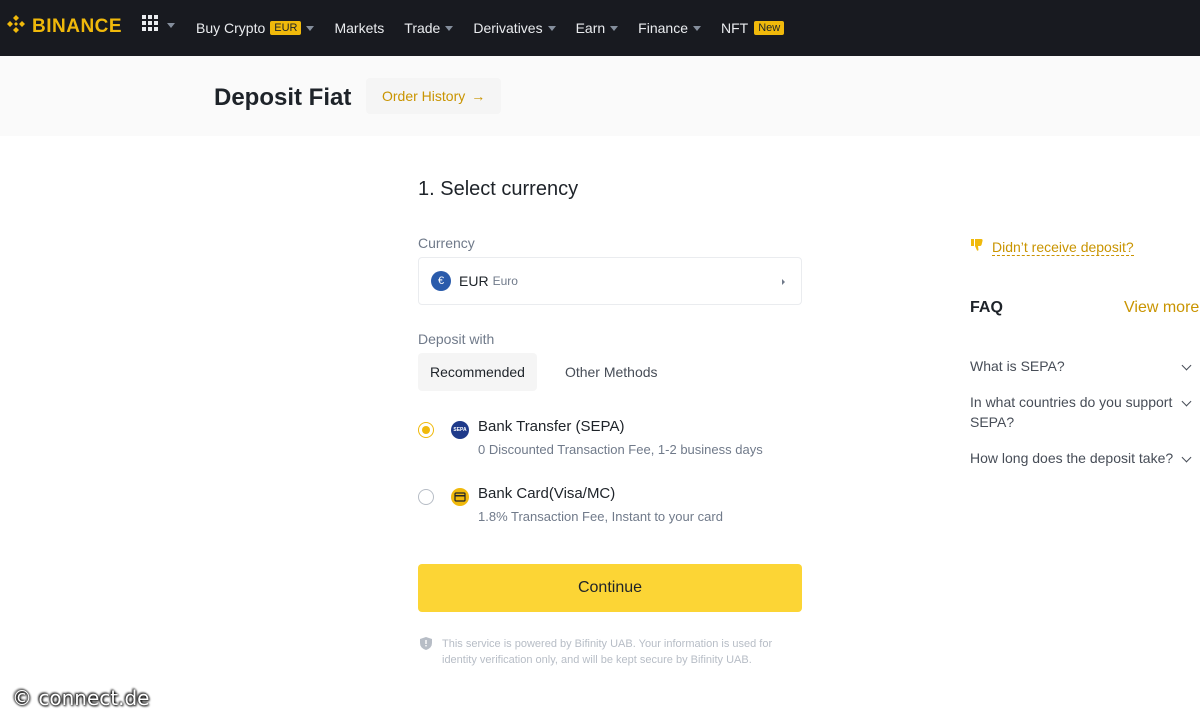  I want to click on nav-label: Buy Crypto, so click(231, 28).